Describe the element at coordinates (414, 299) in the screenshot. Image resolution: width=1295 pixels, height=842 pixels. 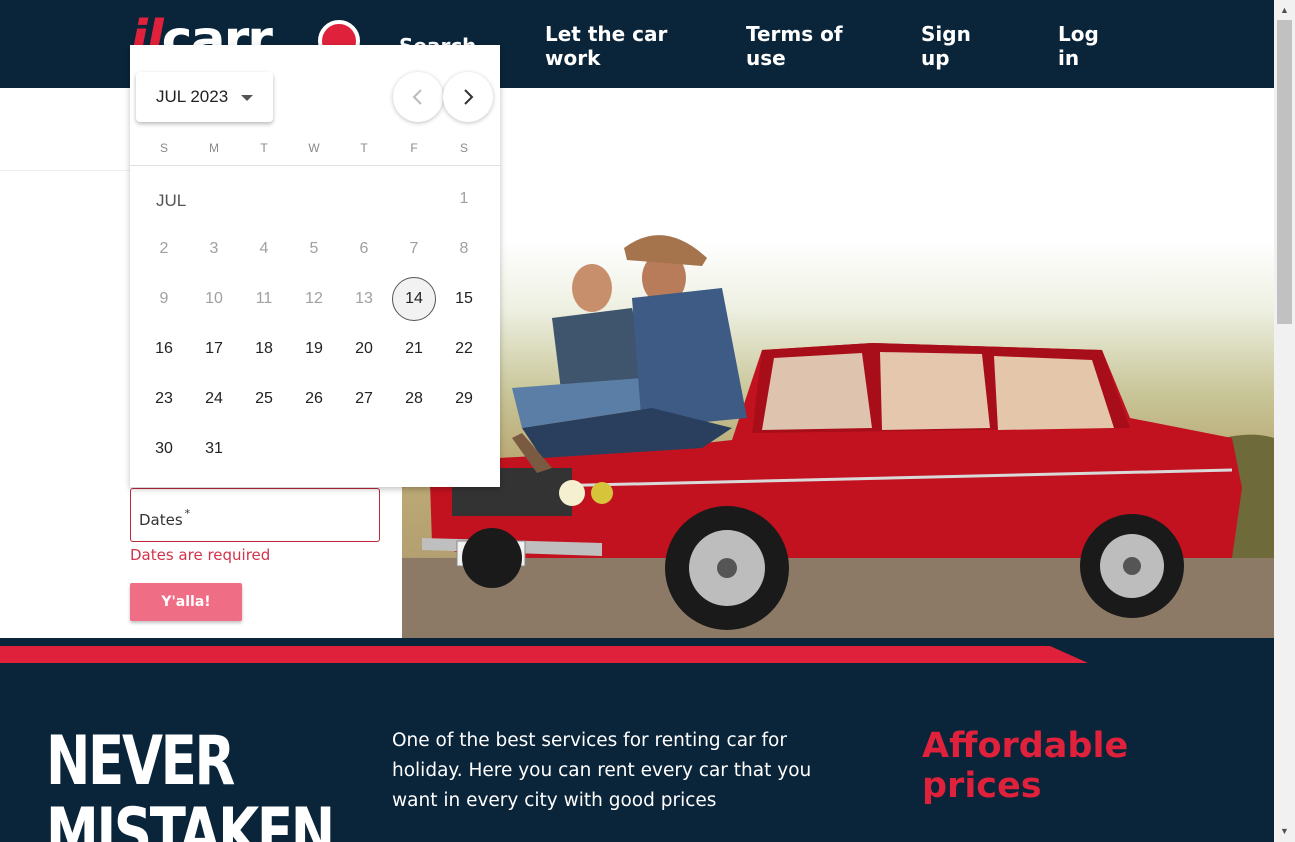
I see `calendar-day-today: 14` at that location.